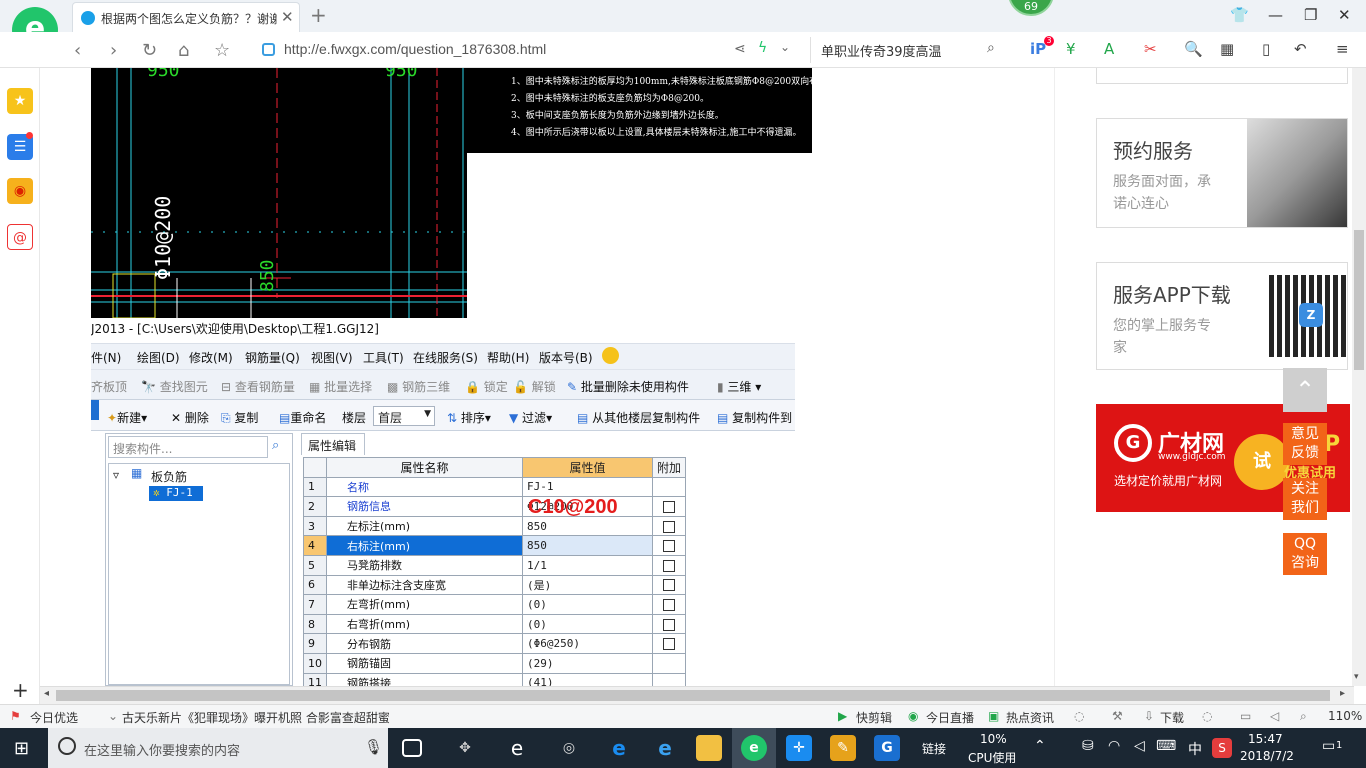  I want to click on menu-item: 视图(V), so click(332, 357).